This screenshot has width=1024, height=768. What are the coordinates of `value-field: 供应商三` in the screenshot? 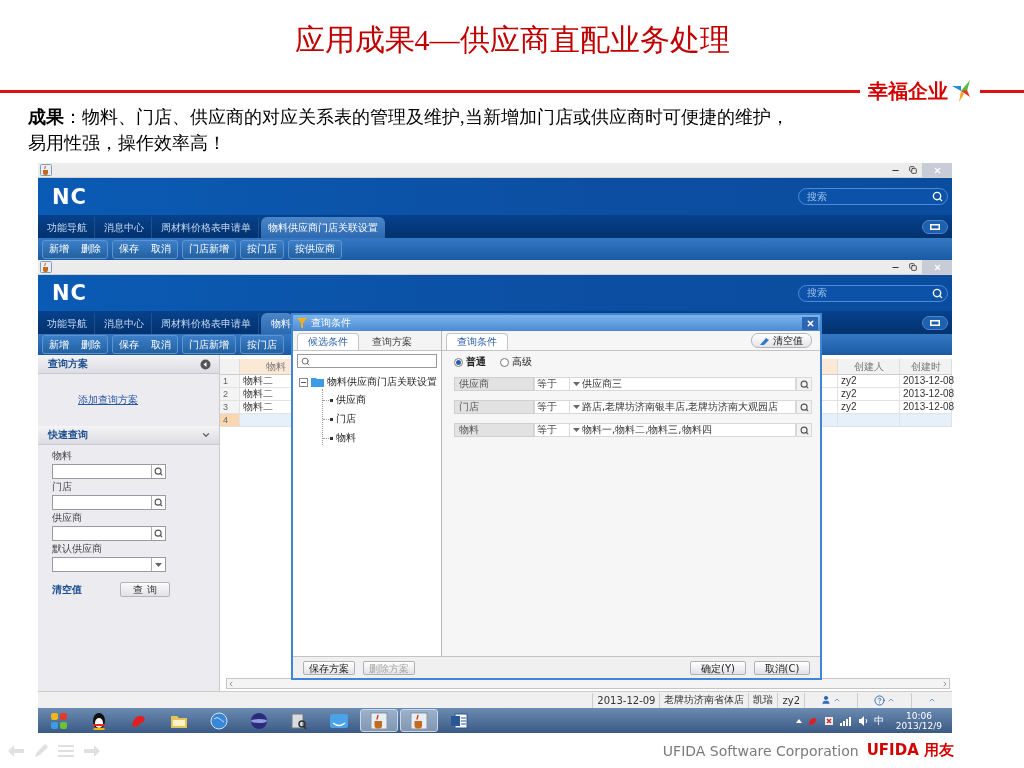 It's located at (689, 384).